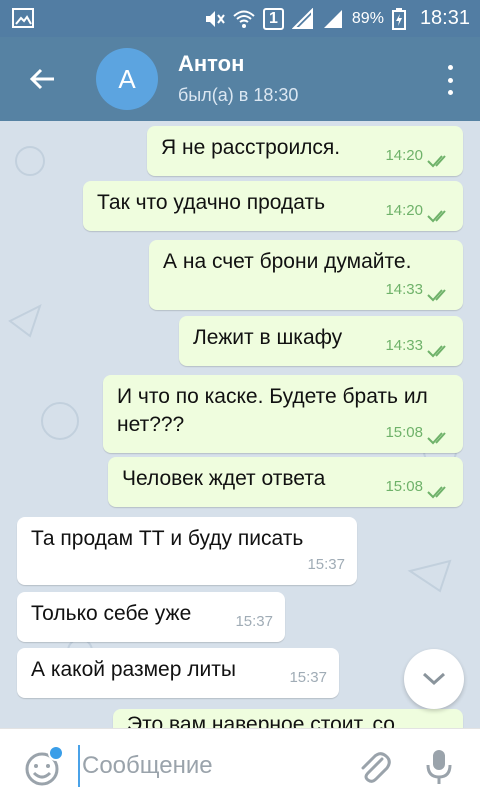 The image size is (480, 800). I want to click on last-seen-status: был(а) в 18:30, so click(238, 95).